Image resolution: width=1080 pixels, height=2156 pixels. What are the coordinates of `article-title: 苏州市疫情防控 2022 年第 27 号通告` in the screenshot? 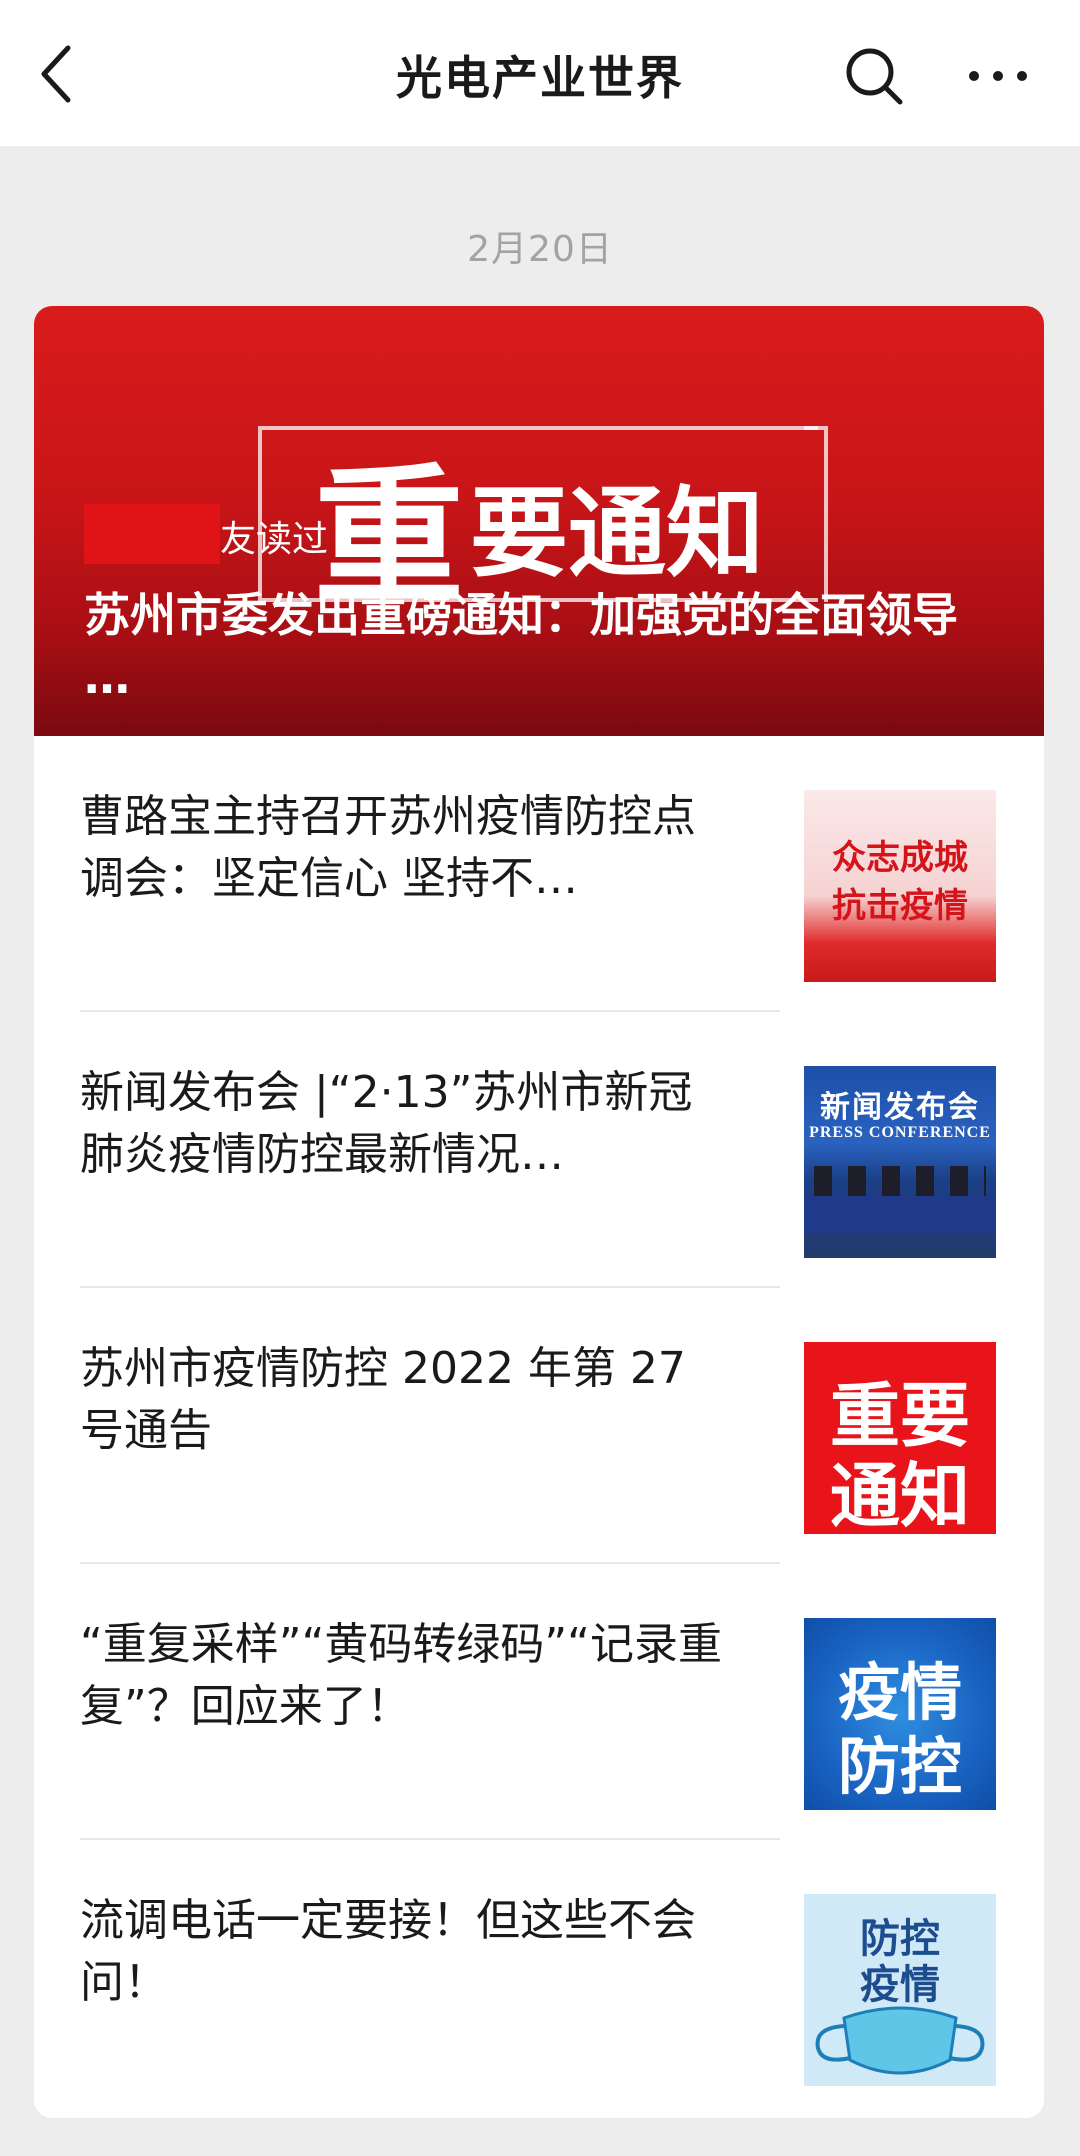 It's located at (383, 1399).